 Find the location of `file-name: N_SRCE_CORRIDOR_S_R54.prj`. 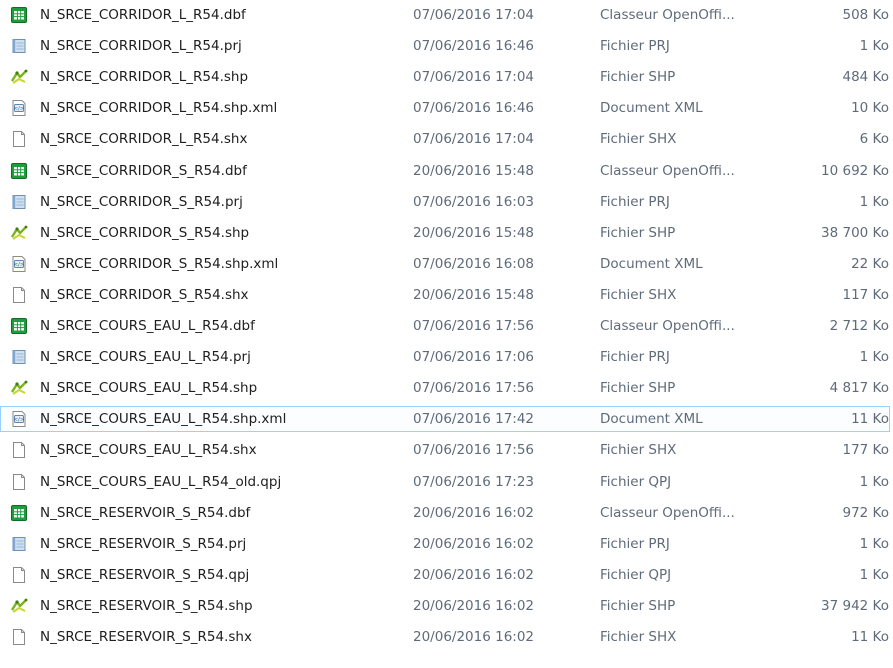

file-name: N_SRCE_CORRIDOR_S_R54.prj is located at coordinates (141, 201).